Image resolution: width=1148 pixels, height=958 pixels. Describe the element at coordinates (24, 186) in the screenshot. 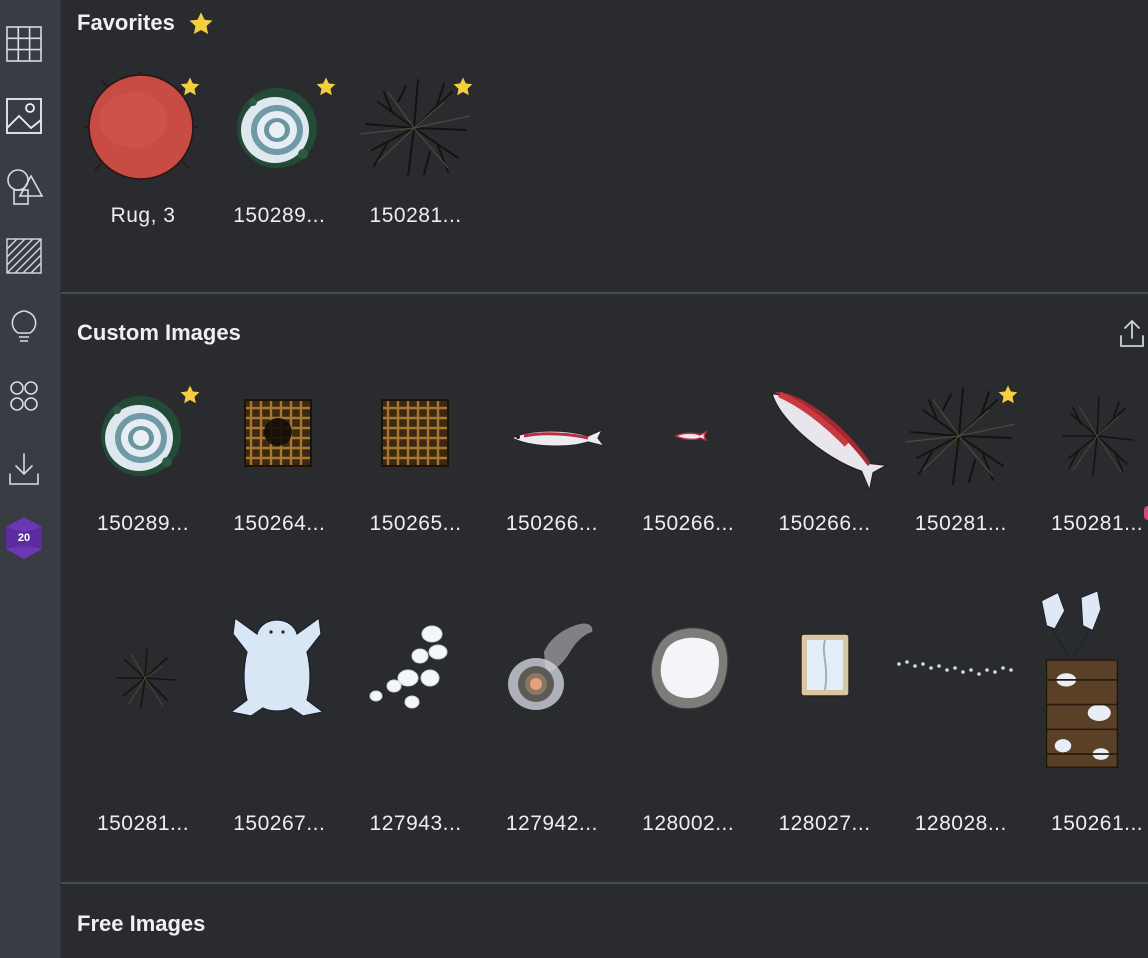

I see `shapes-icon` at that location.